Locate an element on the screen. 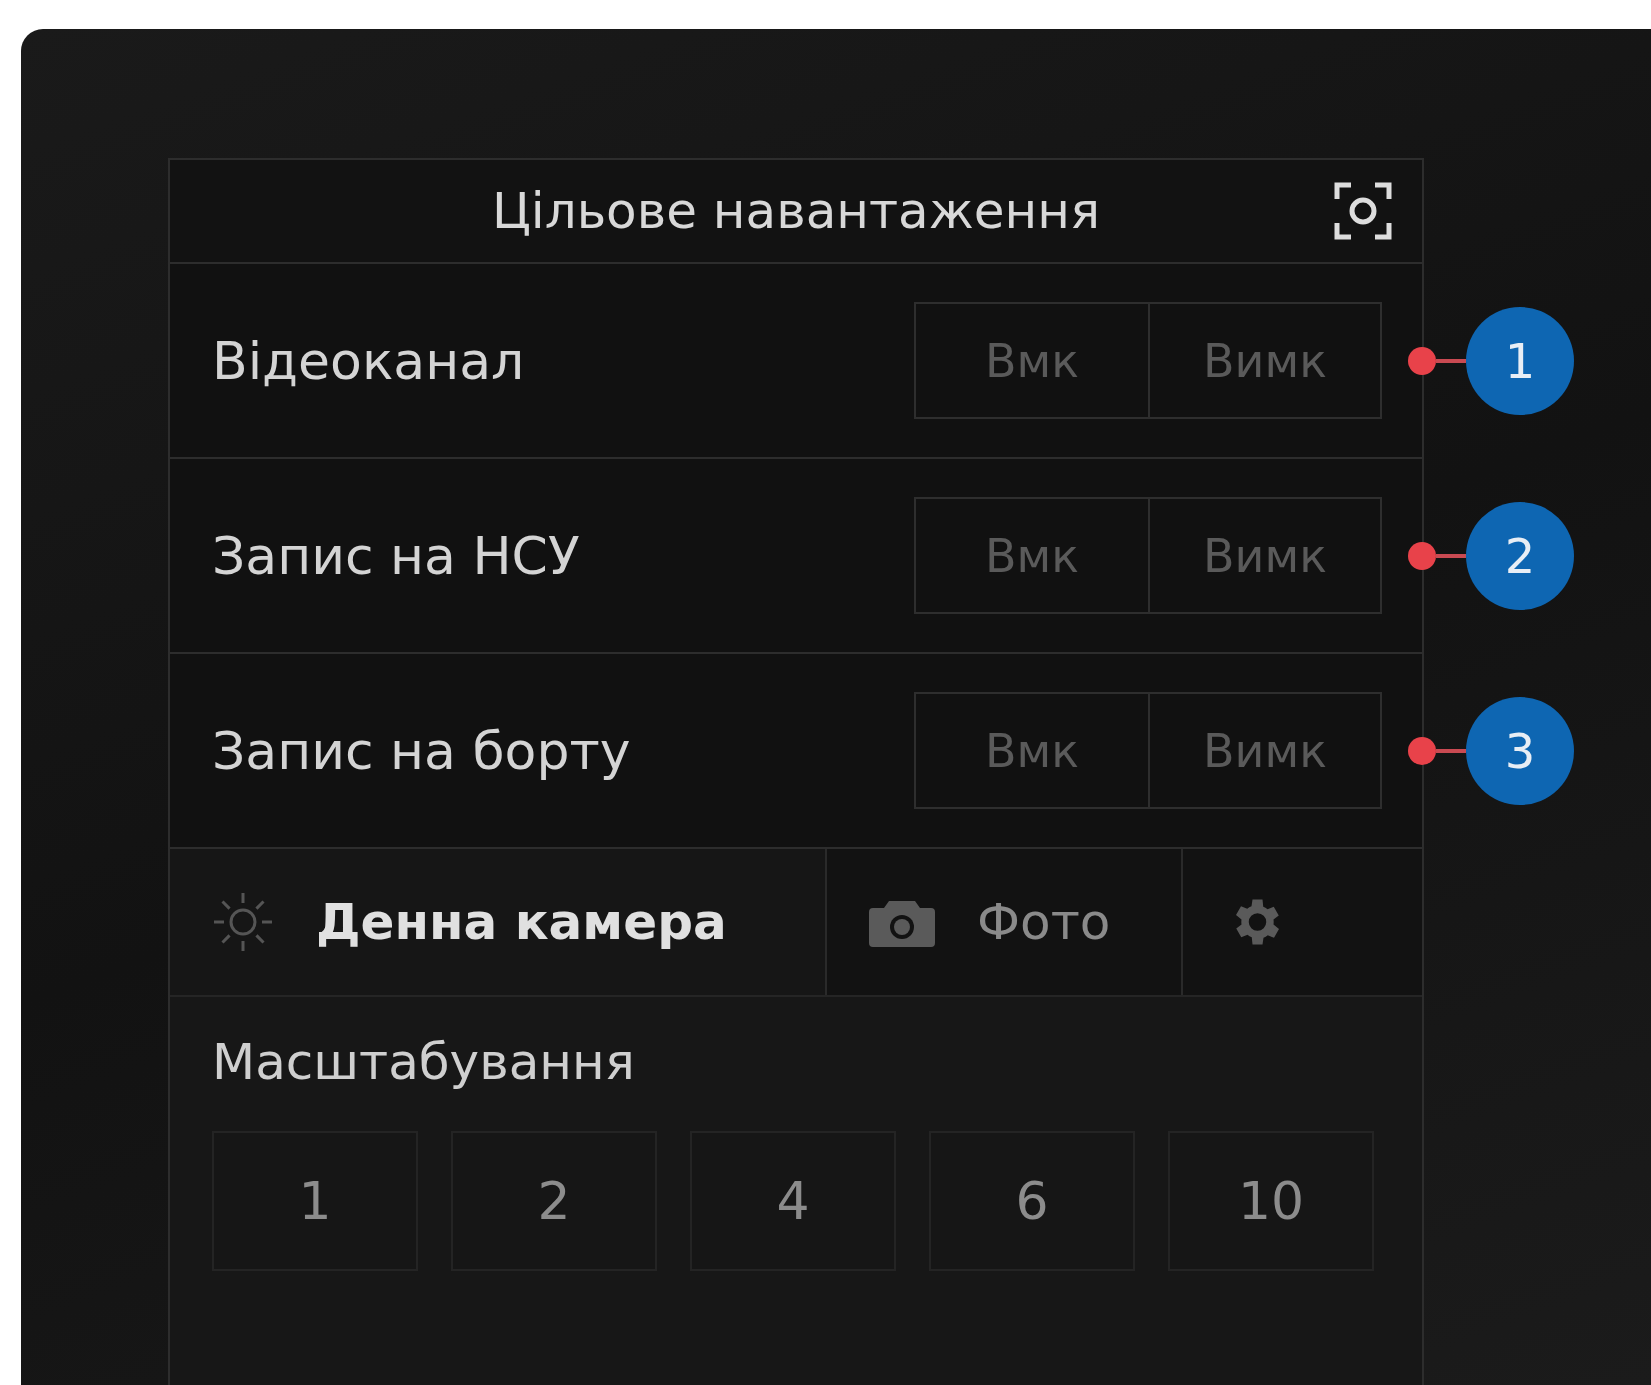  setting-label: Відеоканал is located at coordinates (368, 360).